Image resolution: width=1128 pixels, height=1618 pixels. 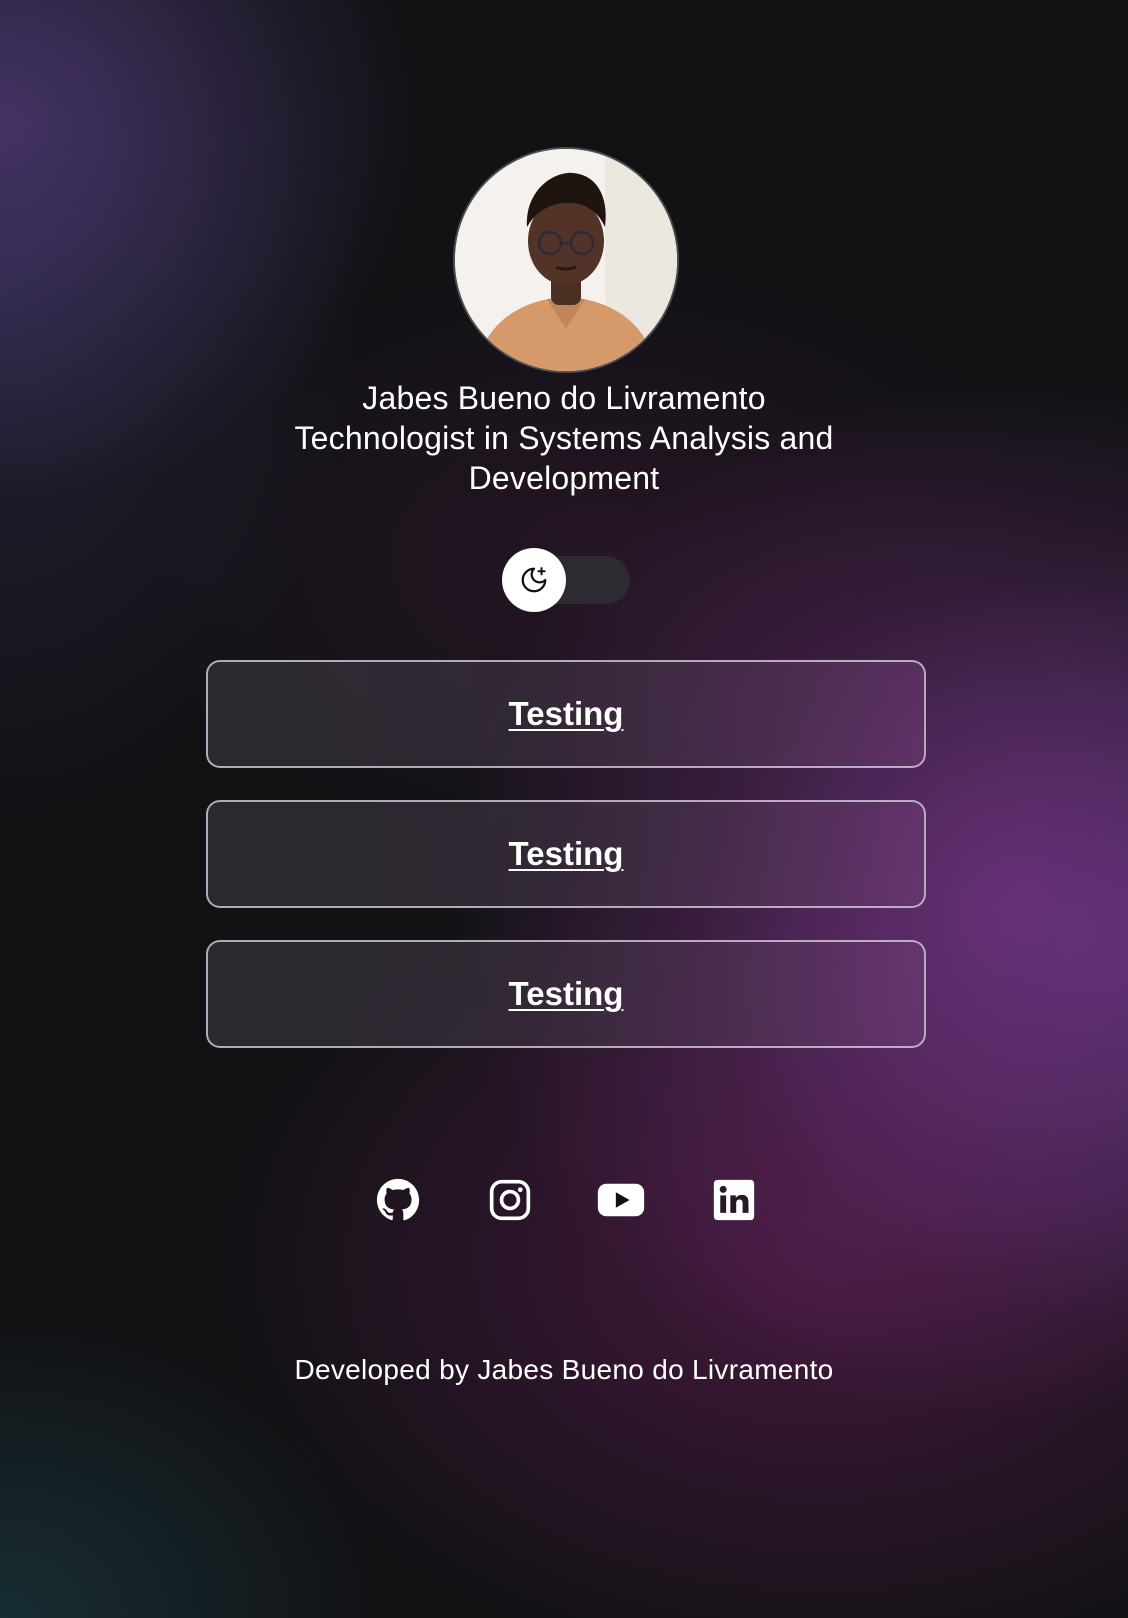 I want to click on youtube-link, so click(x=621, y=1200).